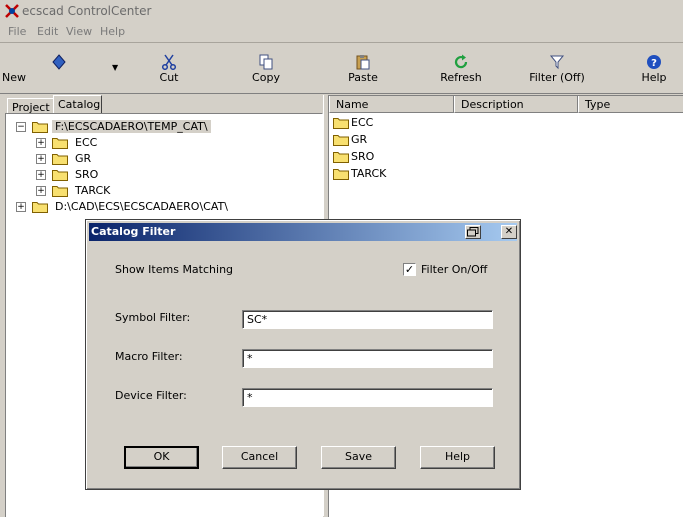  Describe the element at coordinates (14, 77) in the screenshot. I see `new-label: New` at that location.